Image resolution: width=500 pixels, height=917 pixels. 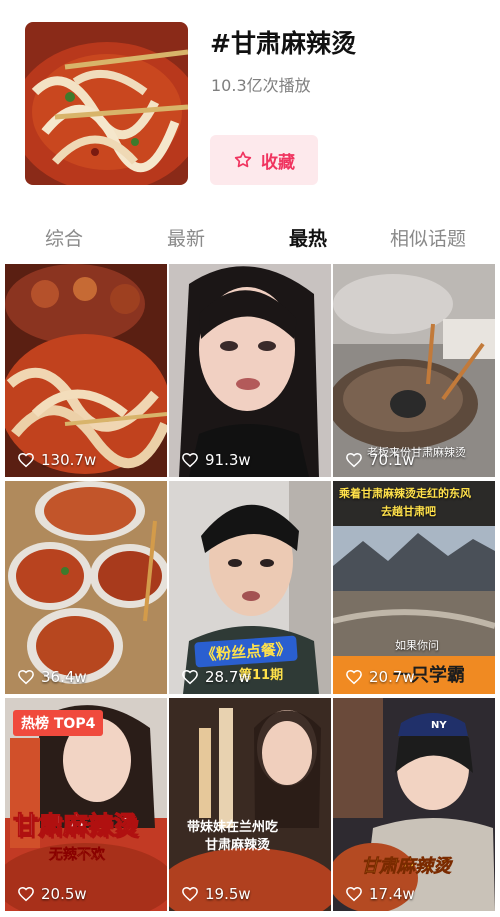 I want to click on topic-title: #甘肃麻辣烫, so click(x=283, y=43).